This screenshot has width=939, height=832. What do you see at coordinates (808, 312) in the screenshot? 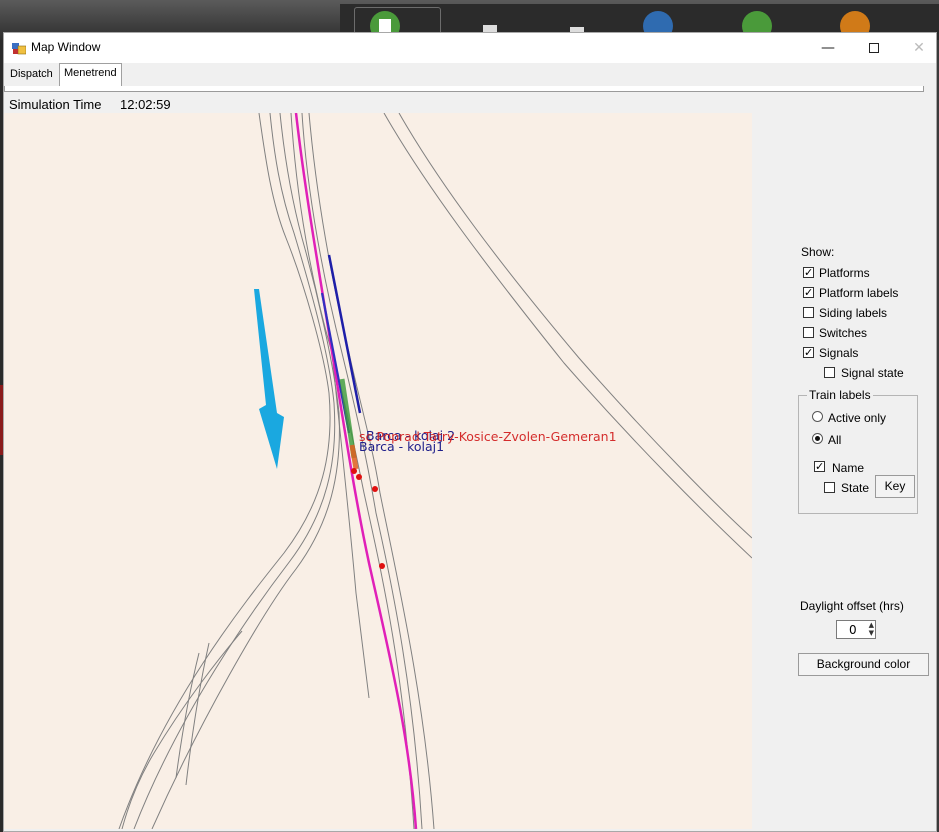
I see `siding-labels-checkbox` at bounding box center [808, 312].